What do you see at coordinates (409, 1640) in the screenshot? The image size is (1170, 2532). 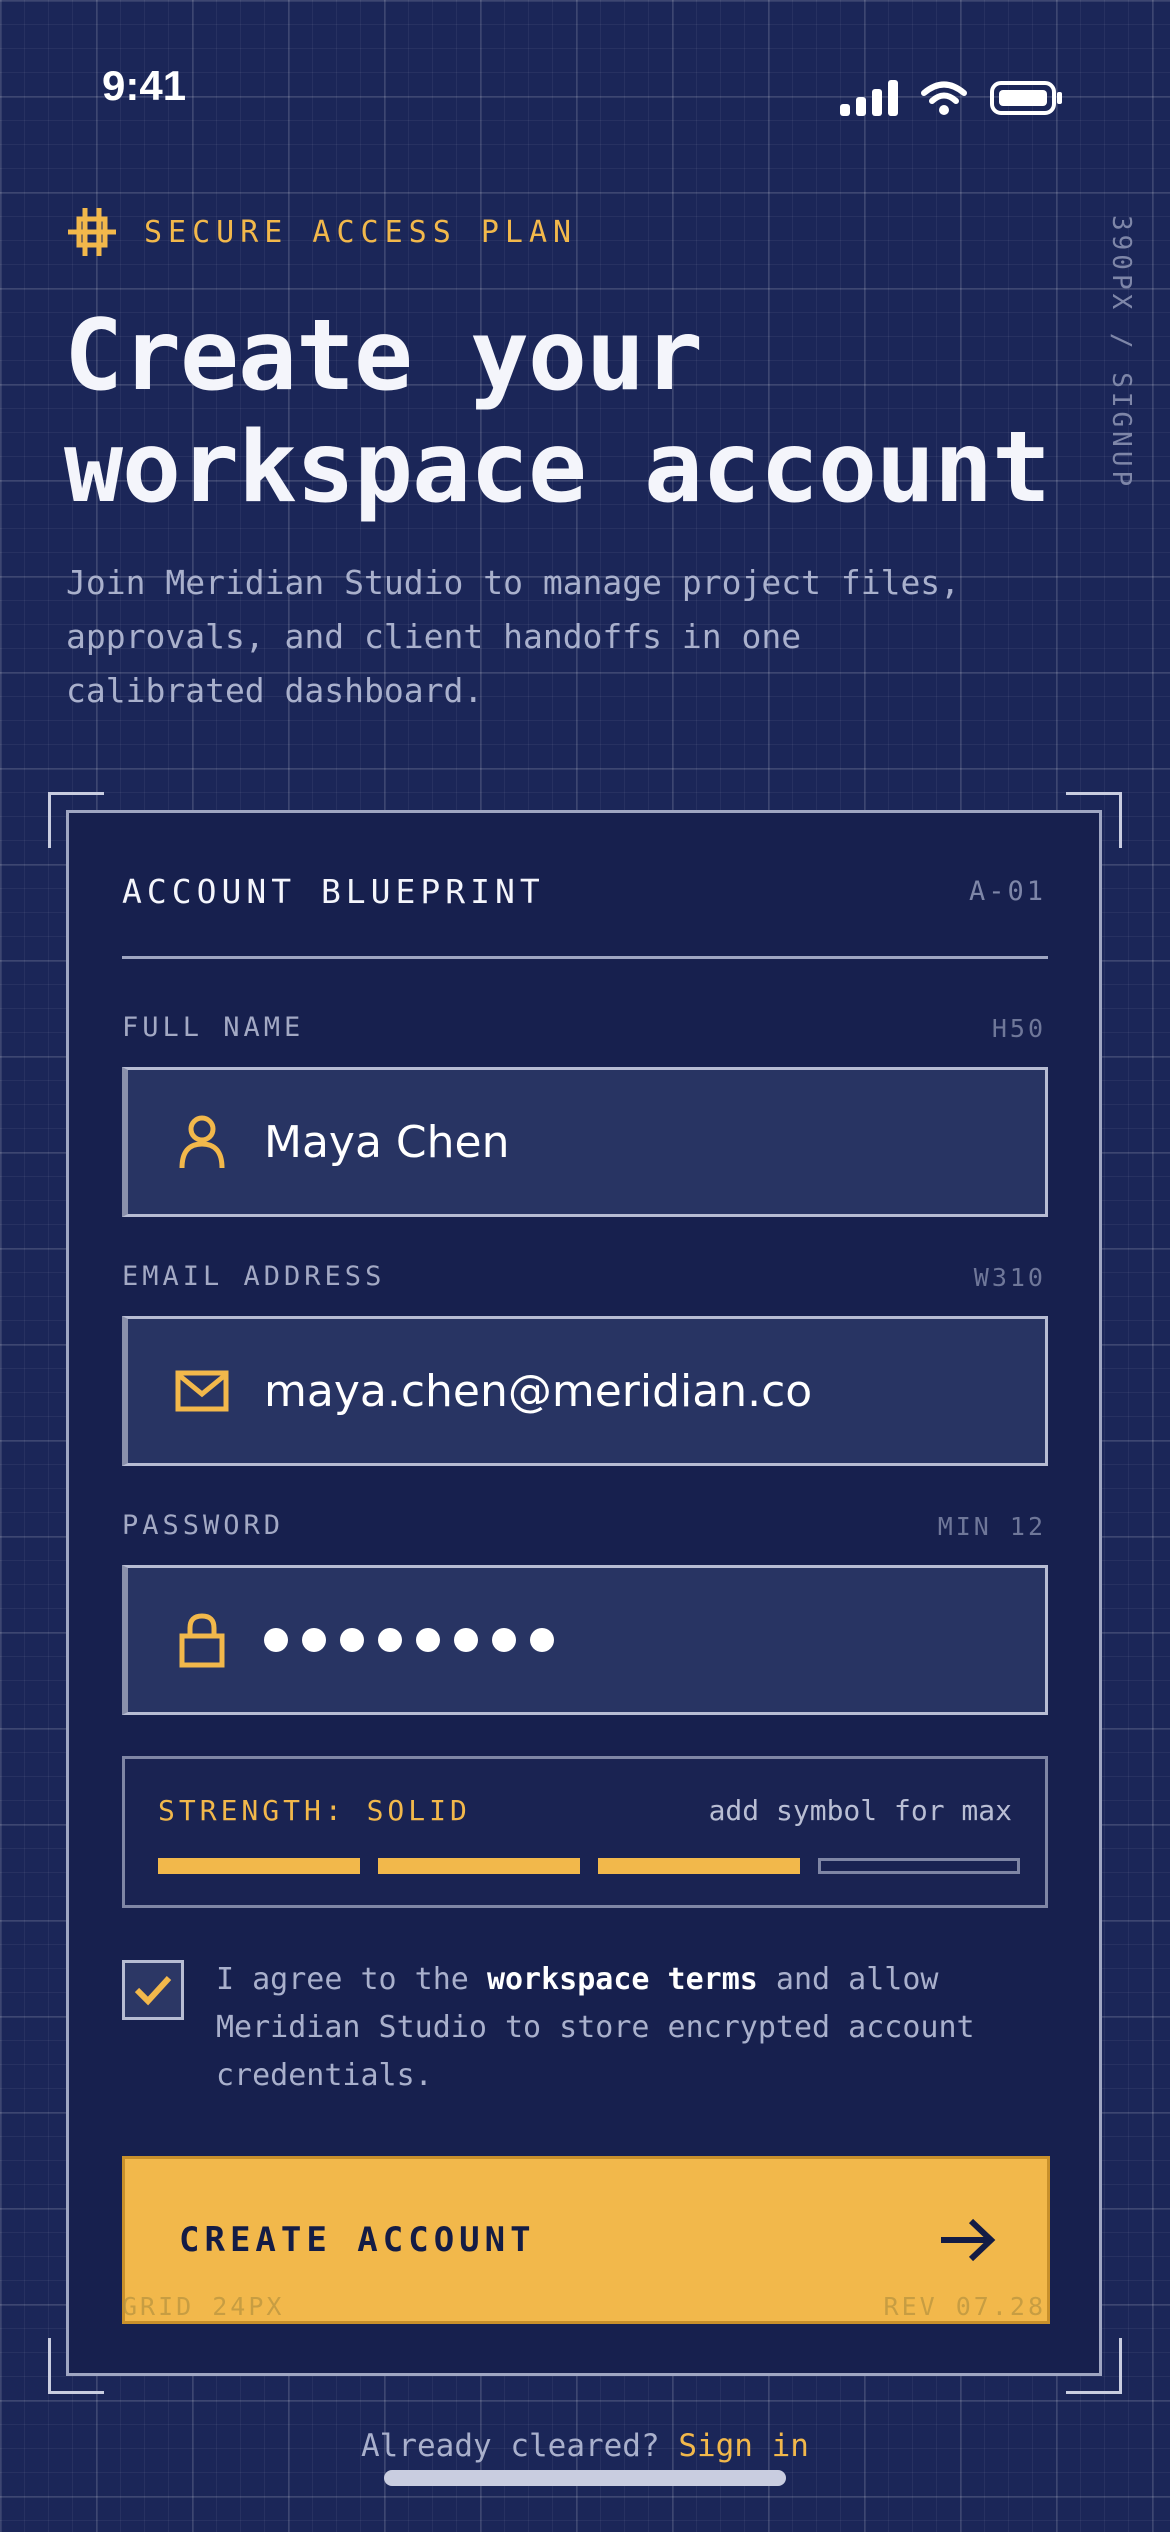 I see `password-mask` at bounding box center [409, 1640].